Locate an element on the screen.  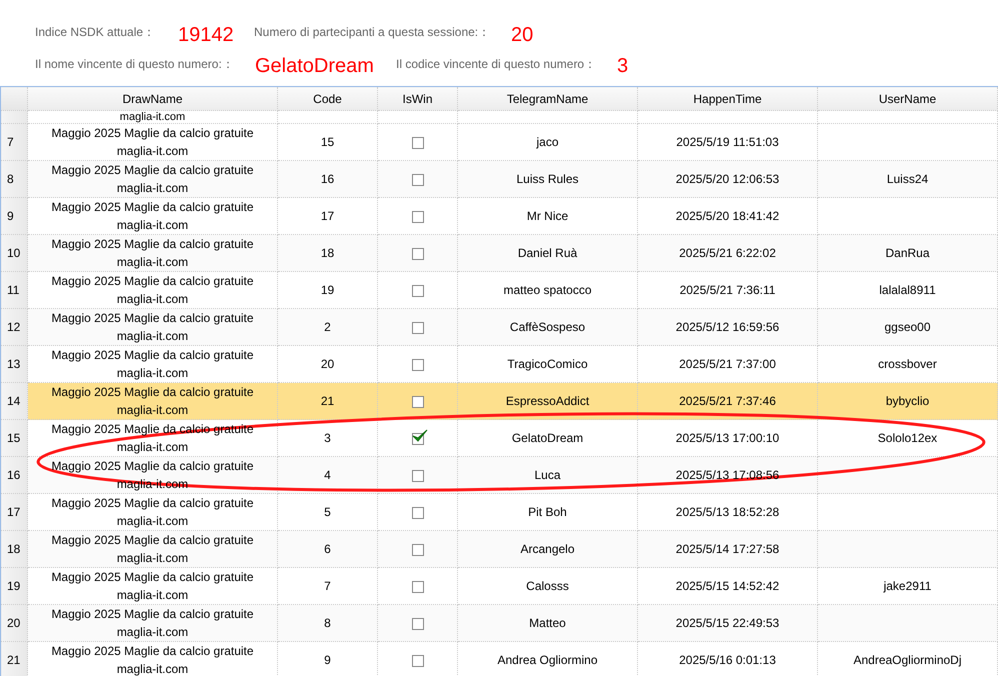
table-cell: 16 is located at coordinates (327, 179).